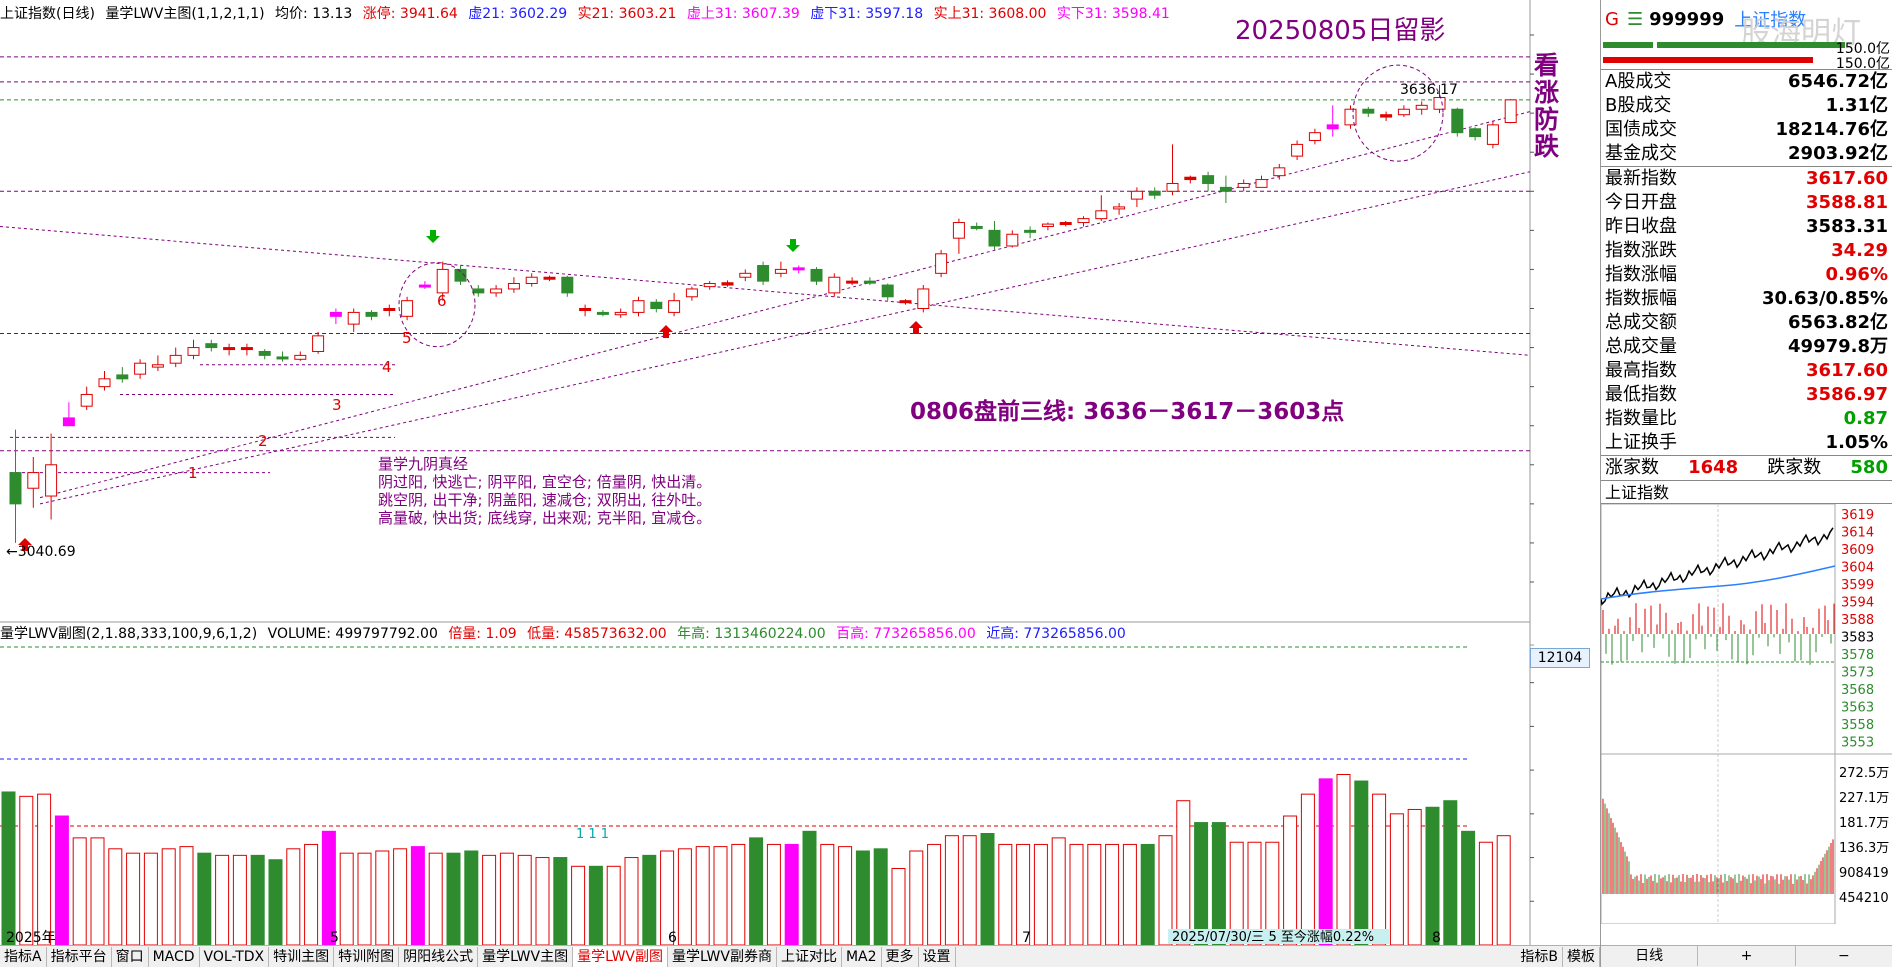  I want to click on chart-title: 上证指数(日线), so click(47, 14).